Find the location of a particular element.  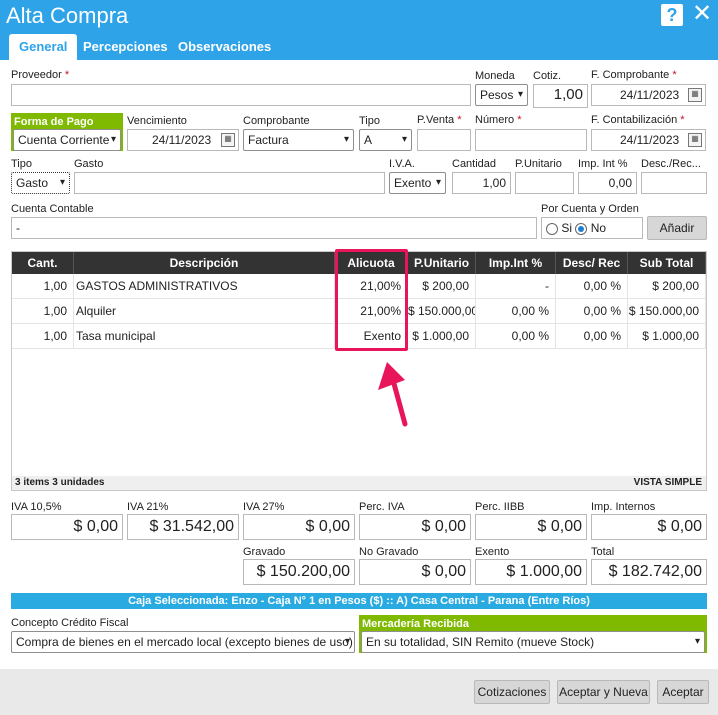

desc-input is located at coordinates (674, 183).